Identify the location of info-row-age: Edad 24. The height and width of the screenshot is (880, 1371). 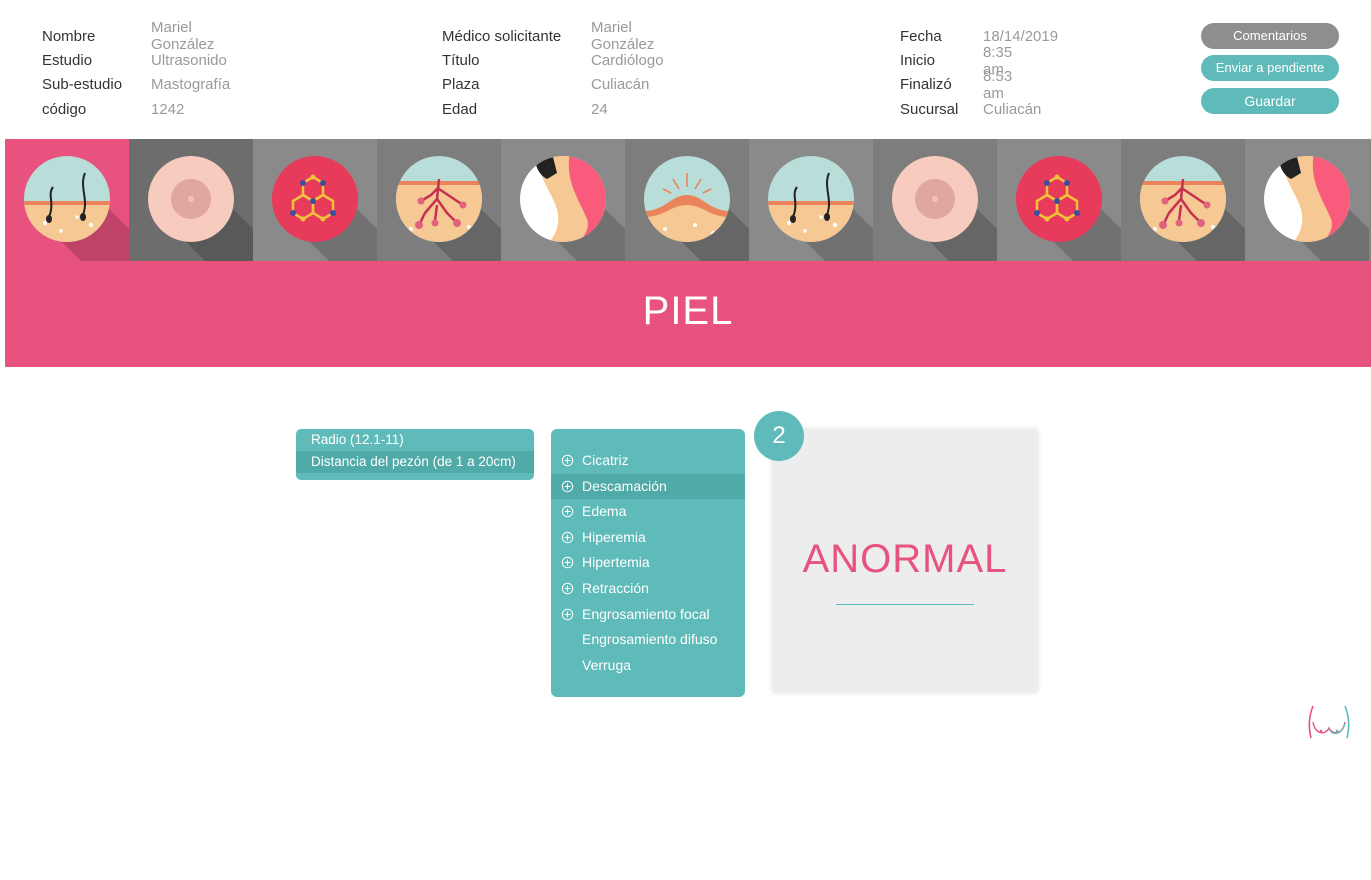
(525, 109).